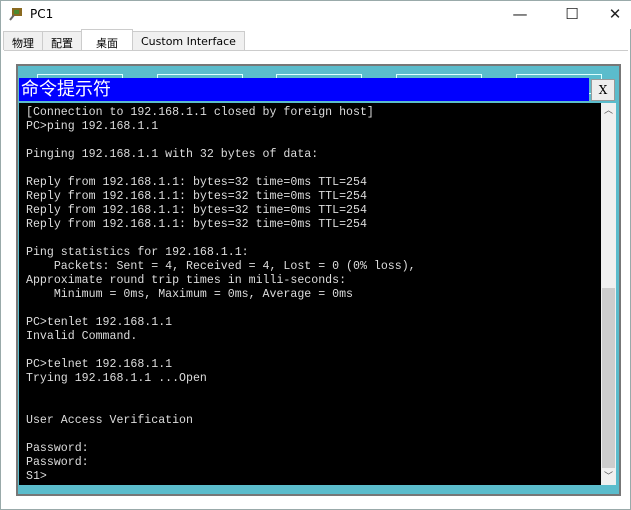 The image size is (631, 510). Describe the element at coordinates (109, 420) in the screenshot. I see `terminal-line: User Access Verification` at that location.